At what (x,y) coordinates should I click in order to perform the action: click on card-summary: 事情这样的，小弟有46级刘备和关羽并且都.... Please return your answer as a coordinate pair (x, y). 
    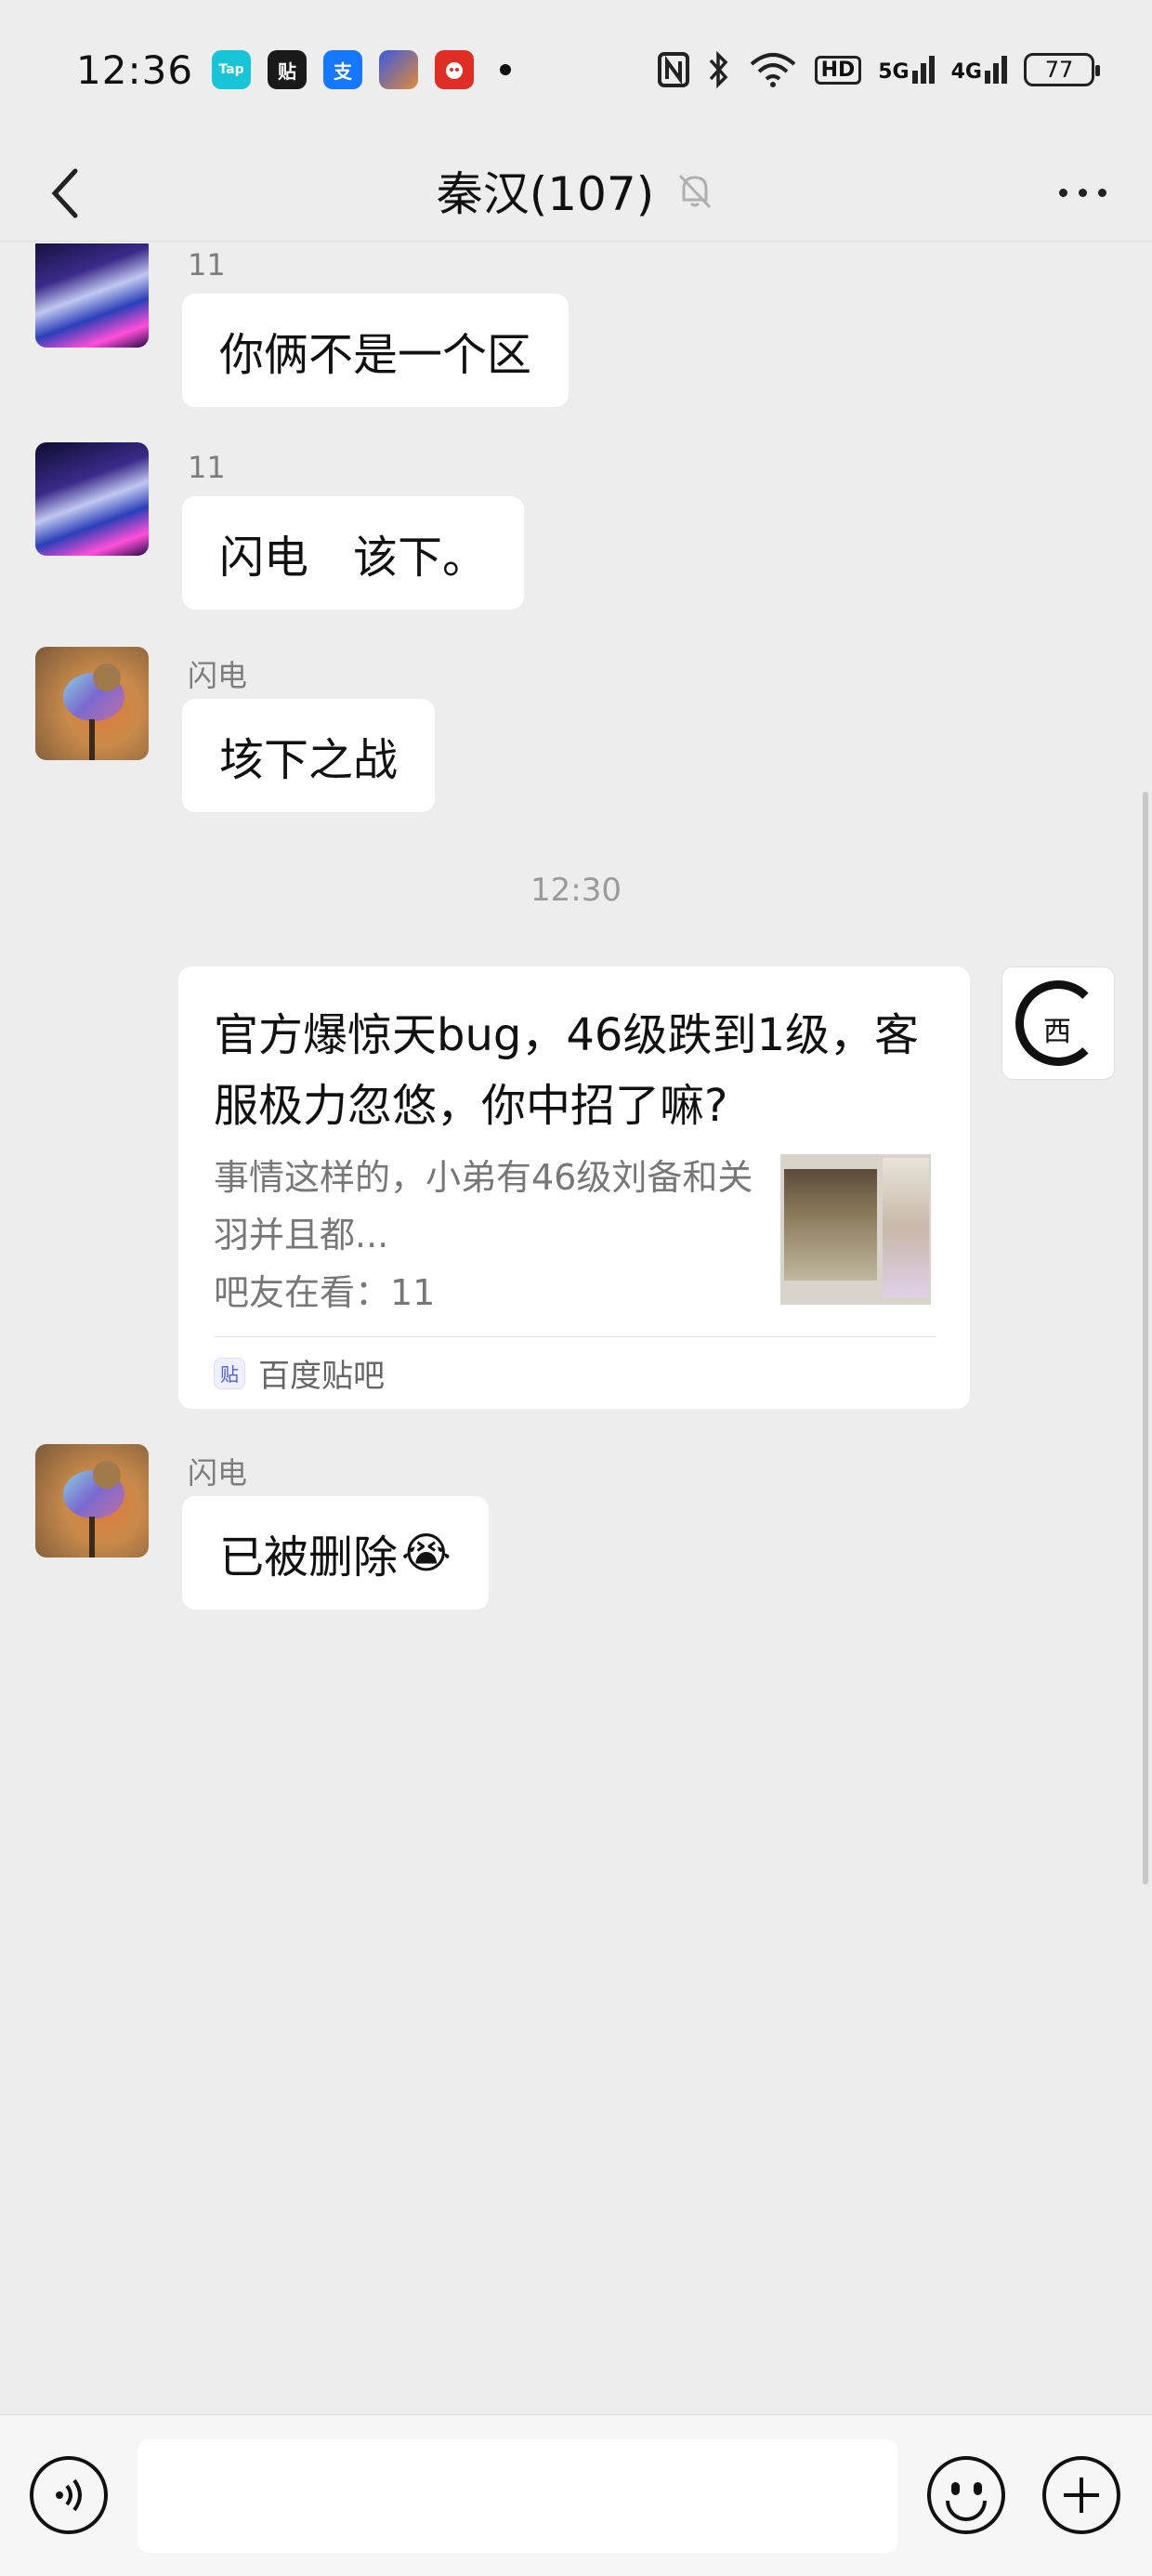
    Looking at the image, I should click on (483, 1206).